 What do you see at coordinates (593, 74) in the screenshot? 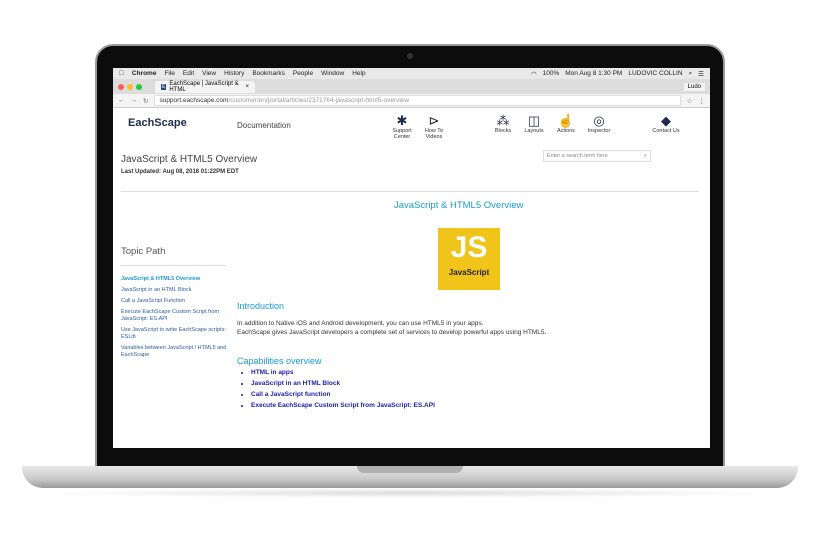
I see `clock: Mon Aug 8 1:30 PM` at bounding box center [593, 74].